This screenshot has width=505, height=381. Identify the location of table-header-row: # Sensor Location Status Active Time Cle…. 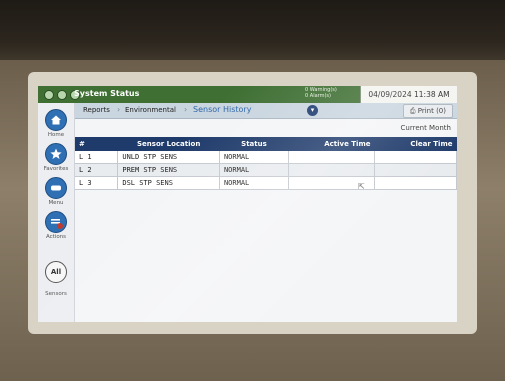
(266, 144).